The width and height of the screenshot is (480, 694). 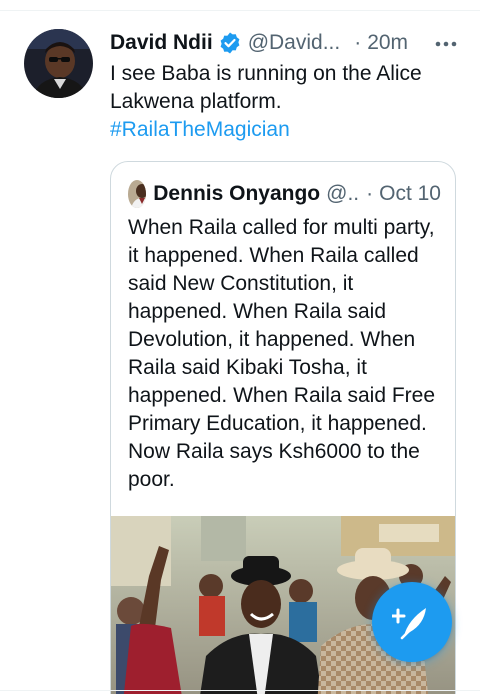 I want to click on author-avatar-image, so click(x=58, y=63).